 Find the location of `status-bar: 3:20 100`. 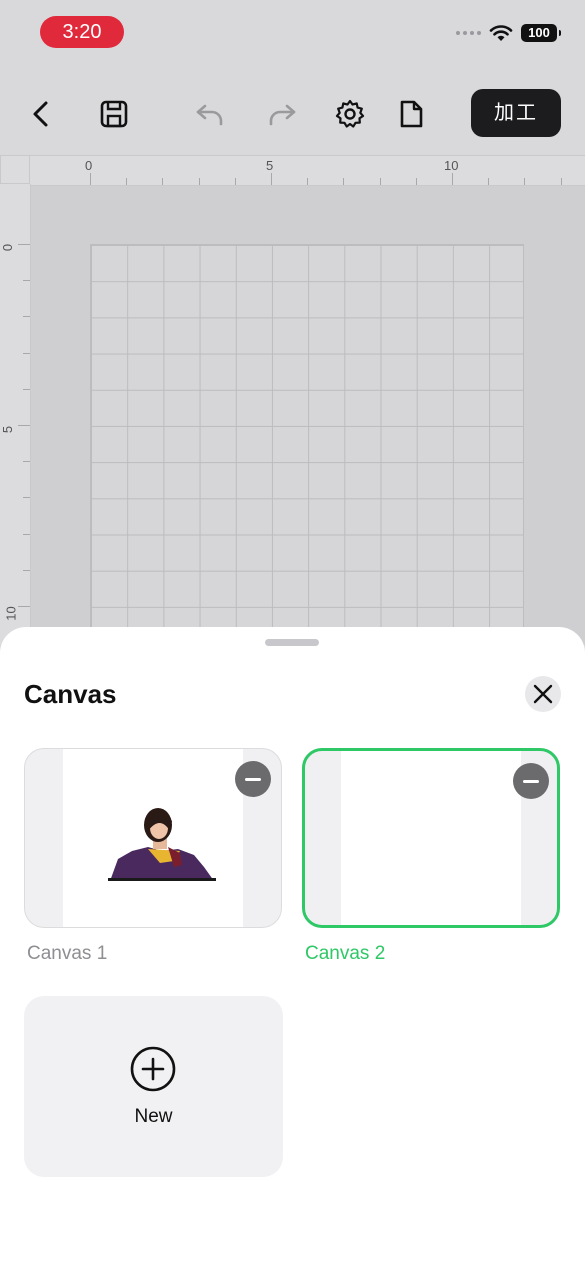

status-bar: 3:20 100 is located at coordinates (292, 32).